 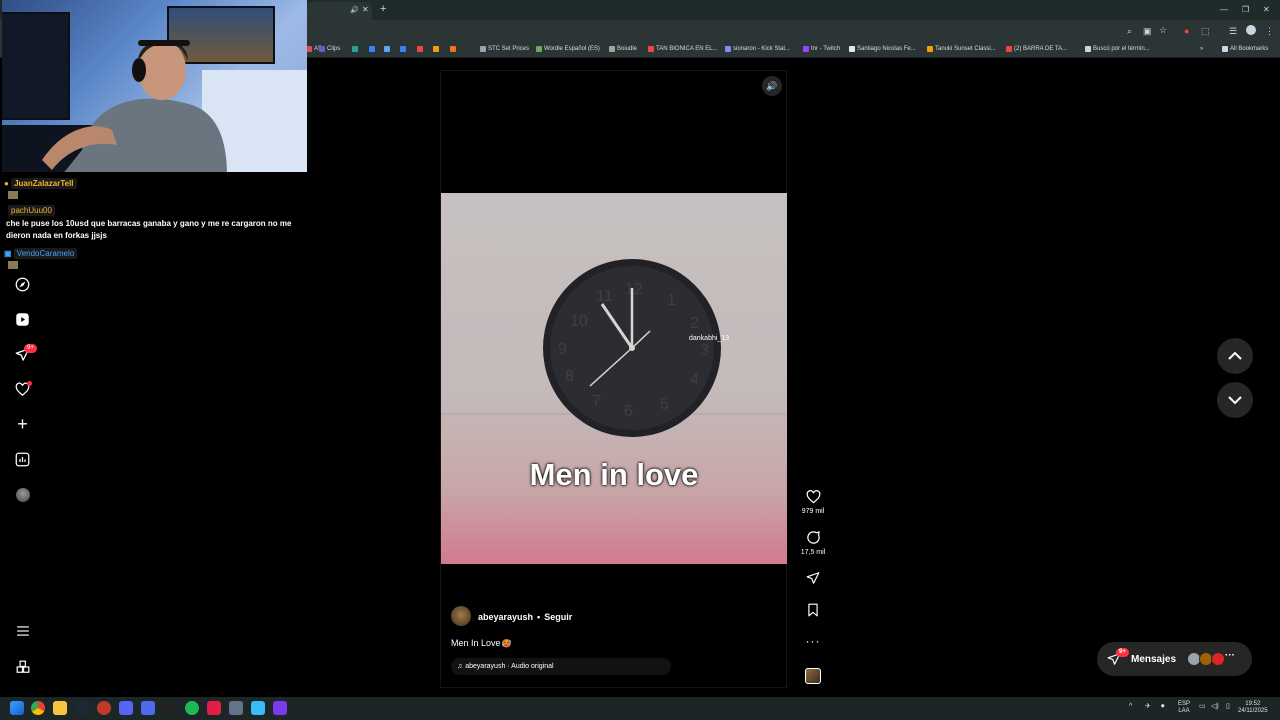 What do you see at coordinates (506, 643) in the screenshot?
I see `caption-emoji: 🥵` at bounding box center [506, 643].